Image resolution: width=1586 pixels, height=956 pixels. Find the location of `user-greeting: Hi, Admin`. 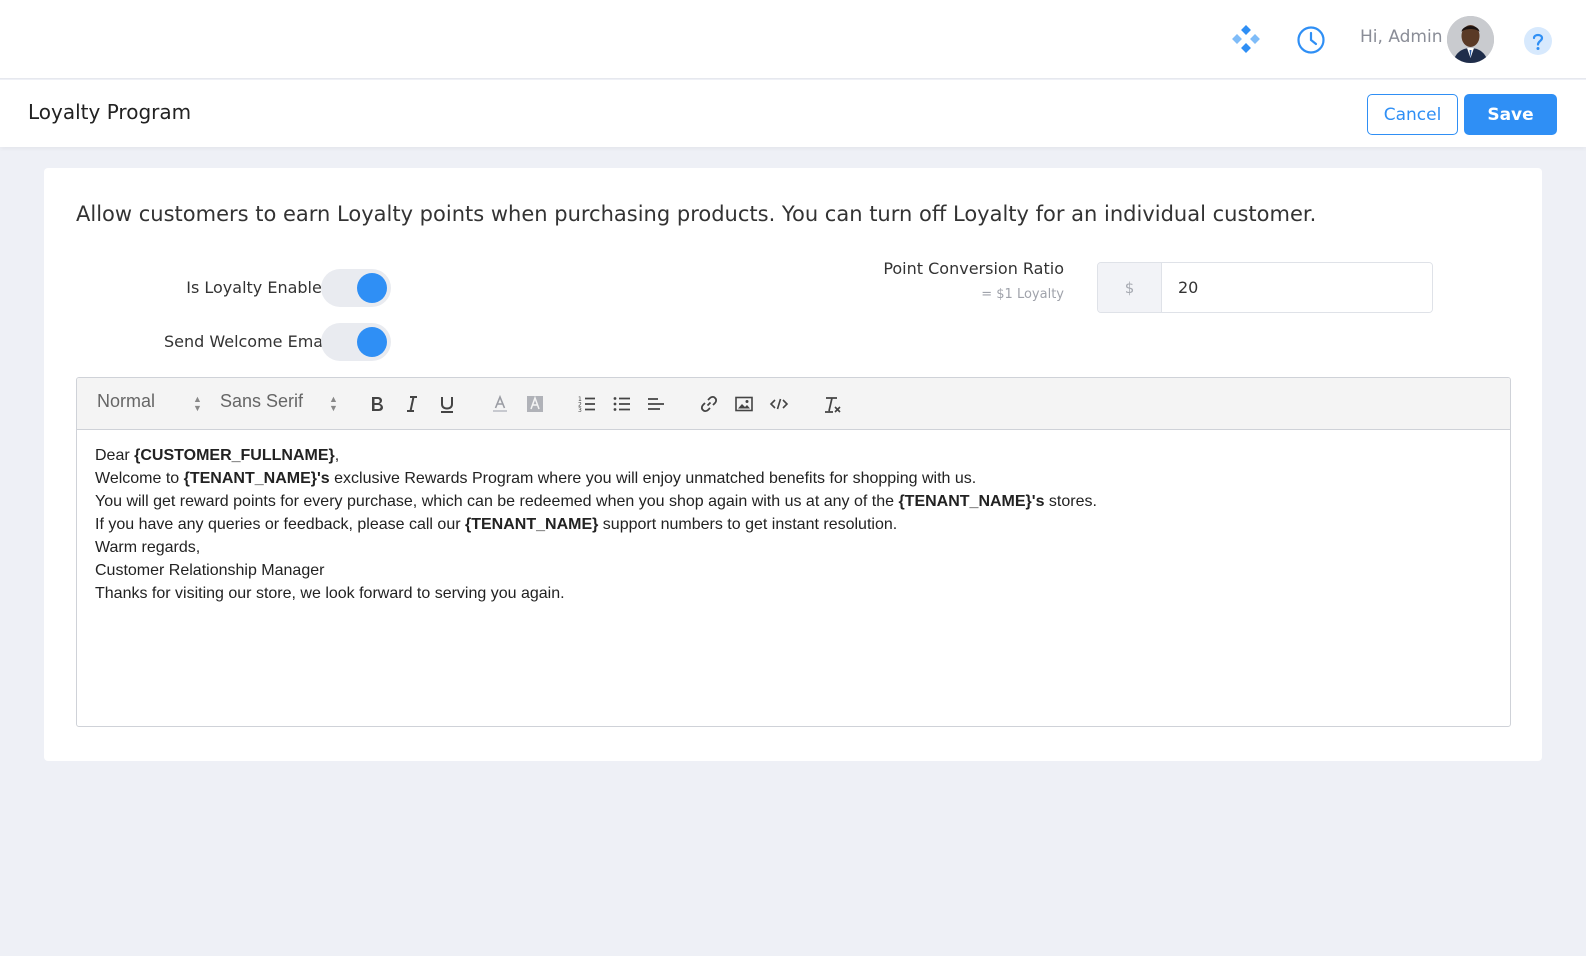

user-greeting: Hi, Admin is located at coordinates (1401, 37).